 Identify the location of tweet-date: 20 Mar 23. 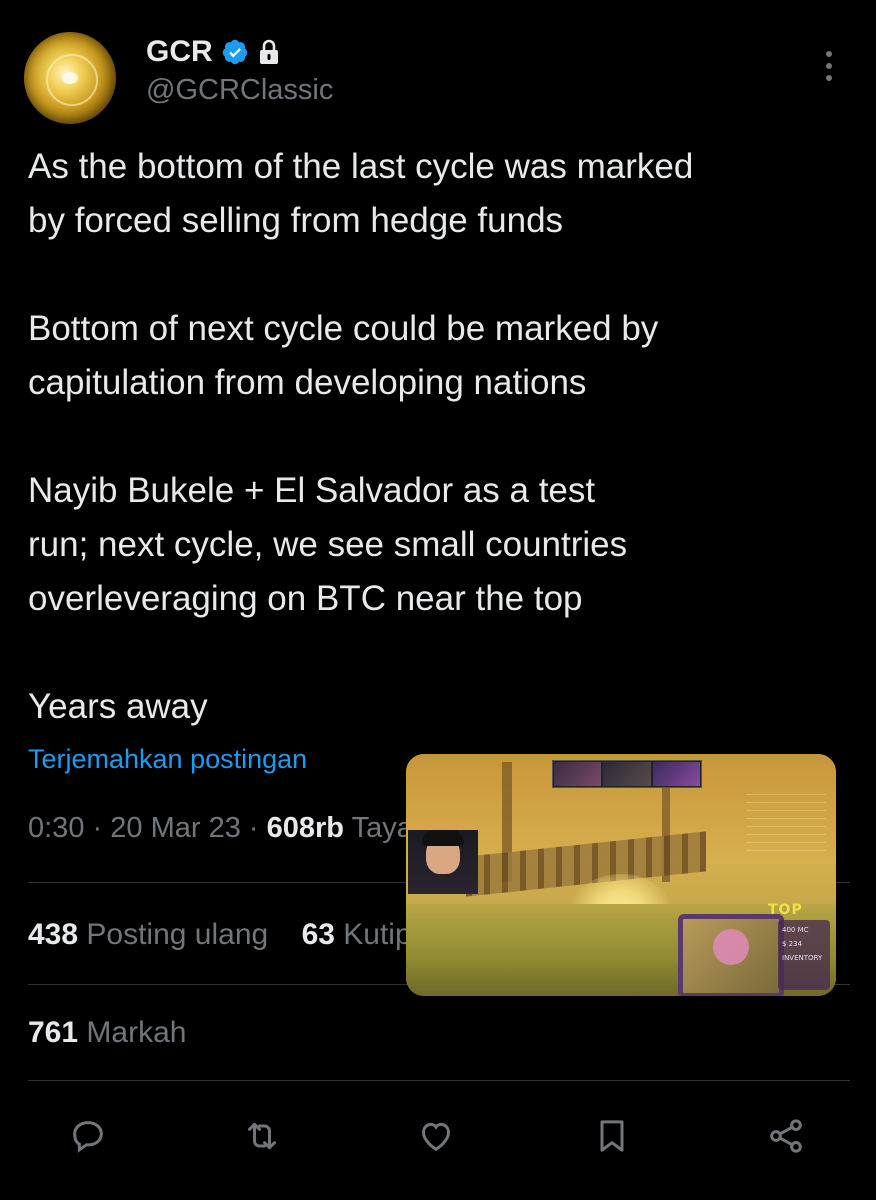
(175, 828).